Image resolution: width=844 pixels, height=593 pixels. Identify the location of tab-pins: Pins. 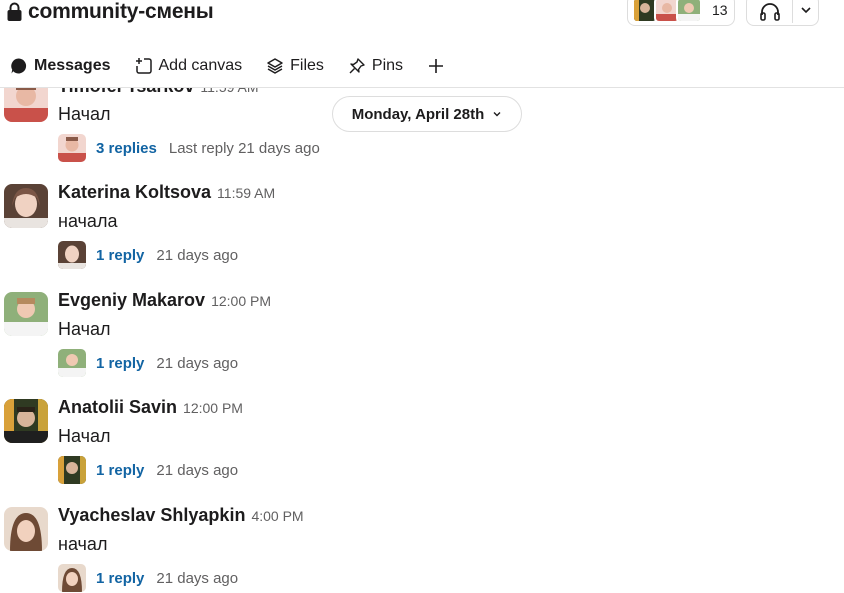
(375, 66).